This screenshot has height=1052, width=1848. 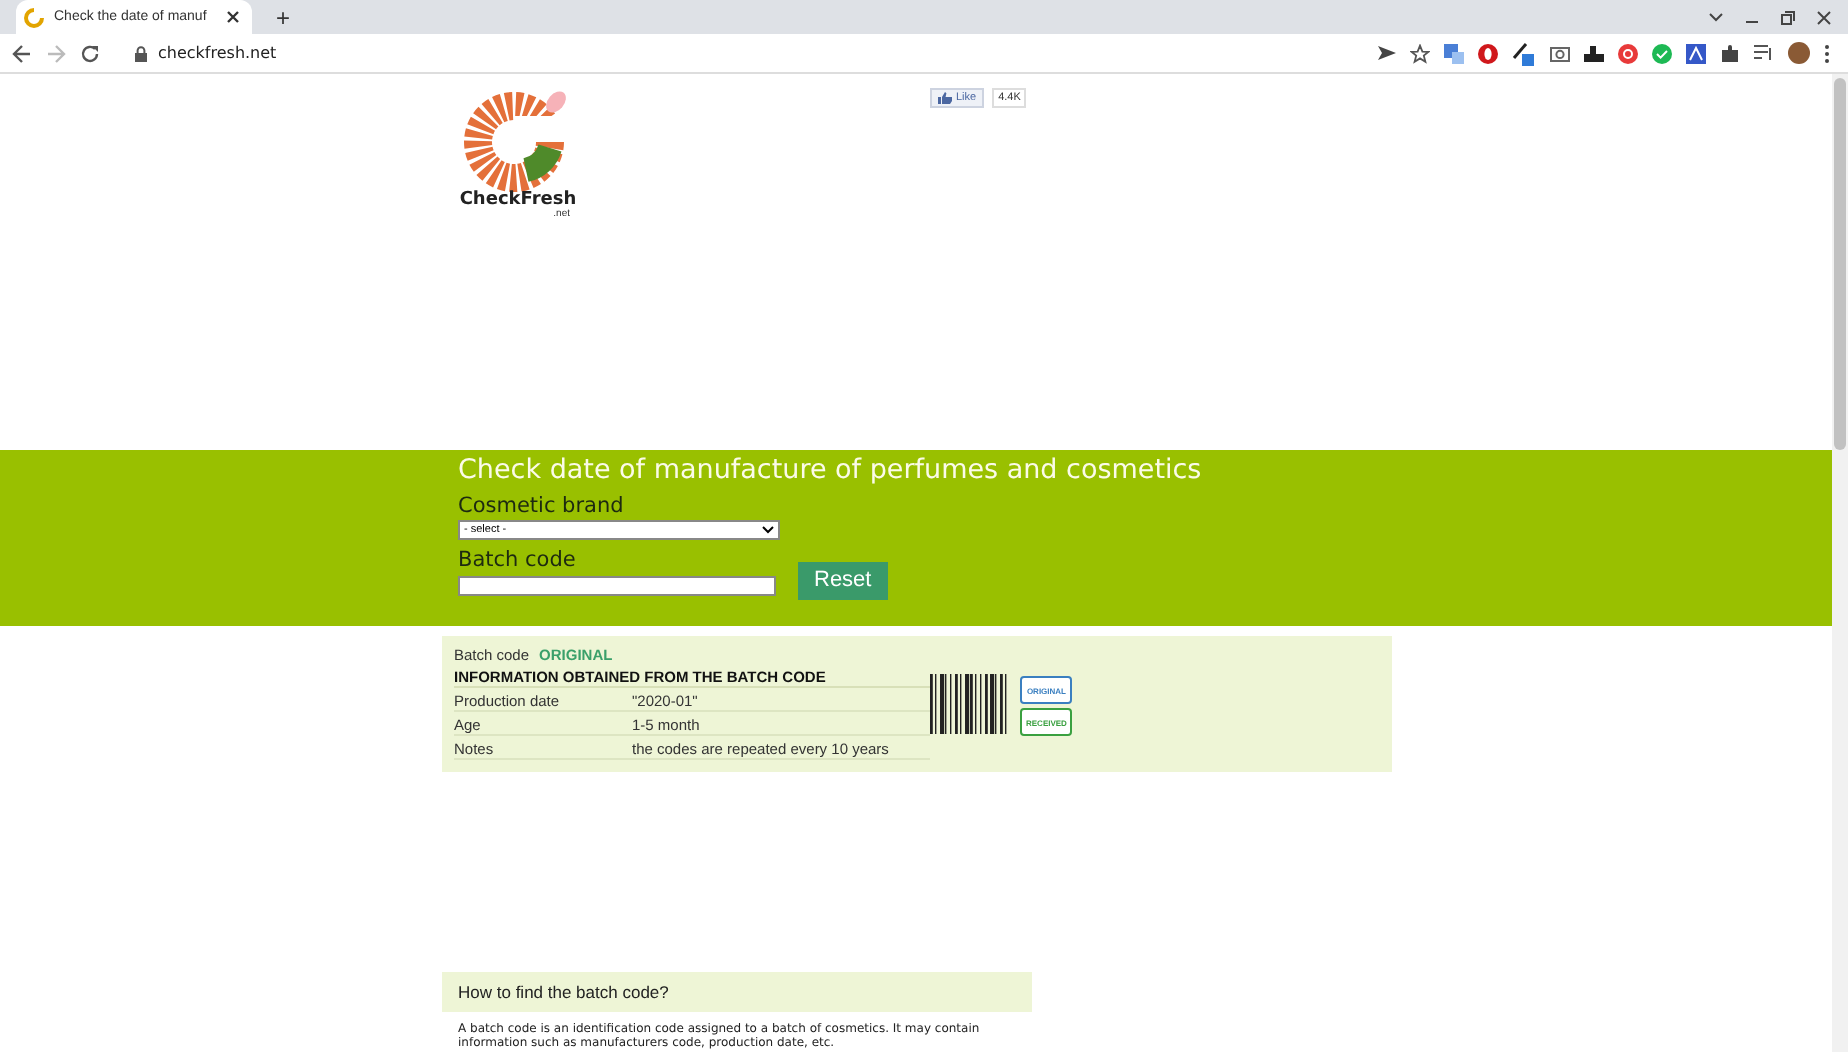 What do you see at coordinates (1764, 53) in the screenshot?
I see `reading-list-icon` at bounding box center [1764, 53].